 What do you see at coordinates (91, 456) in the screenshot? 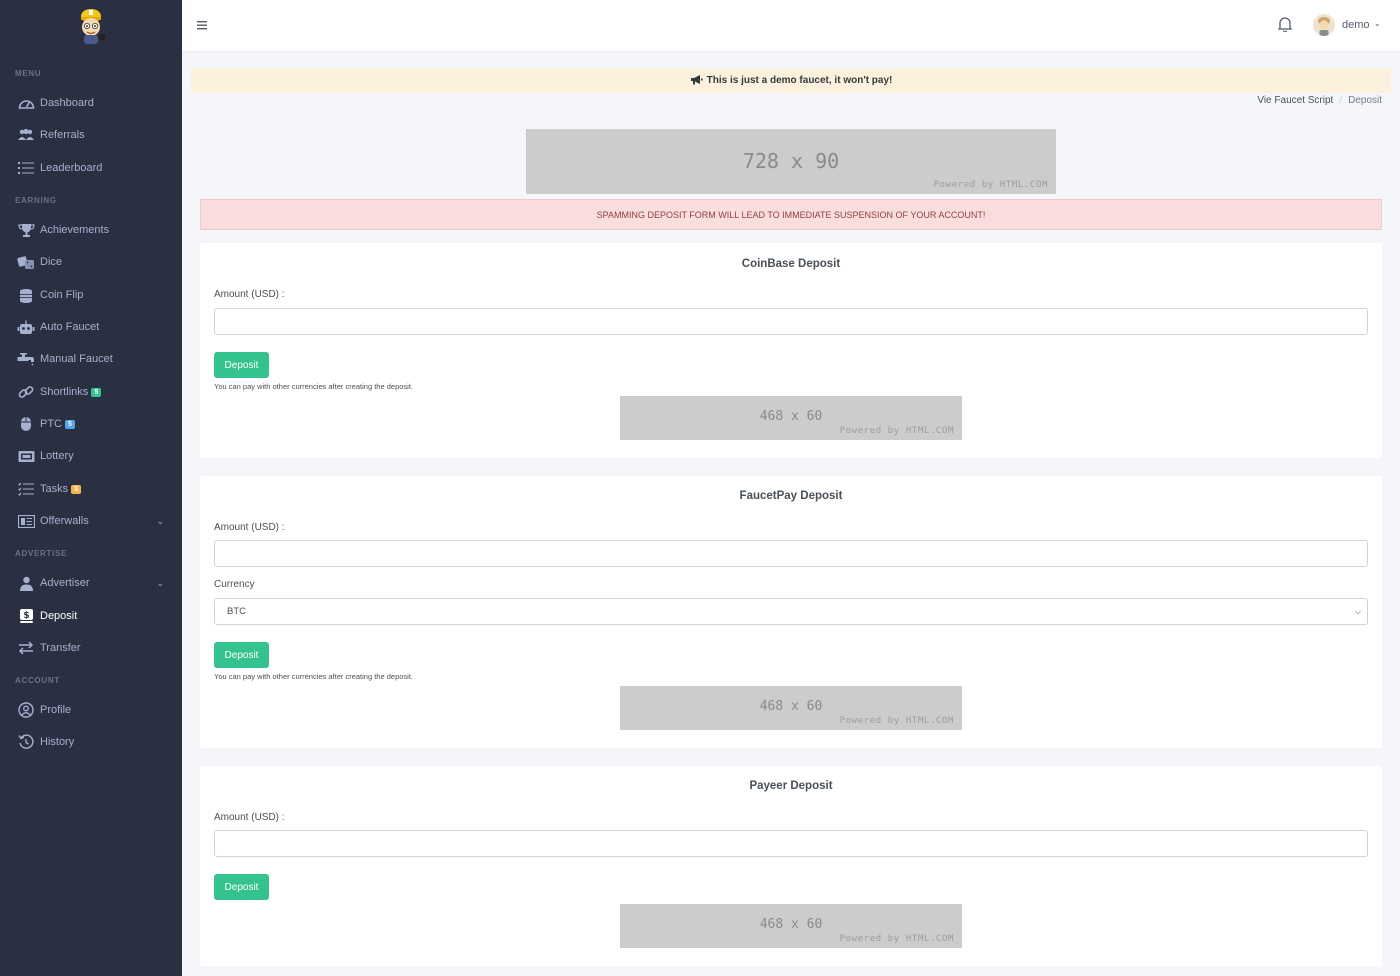
I see `sidebar-item-lottery: Lottery` at bounding box center [91, 456].